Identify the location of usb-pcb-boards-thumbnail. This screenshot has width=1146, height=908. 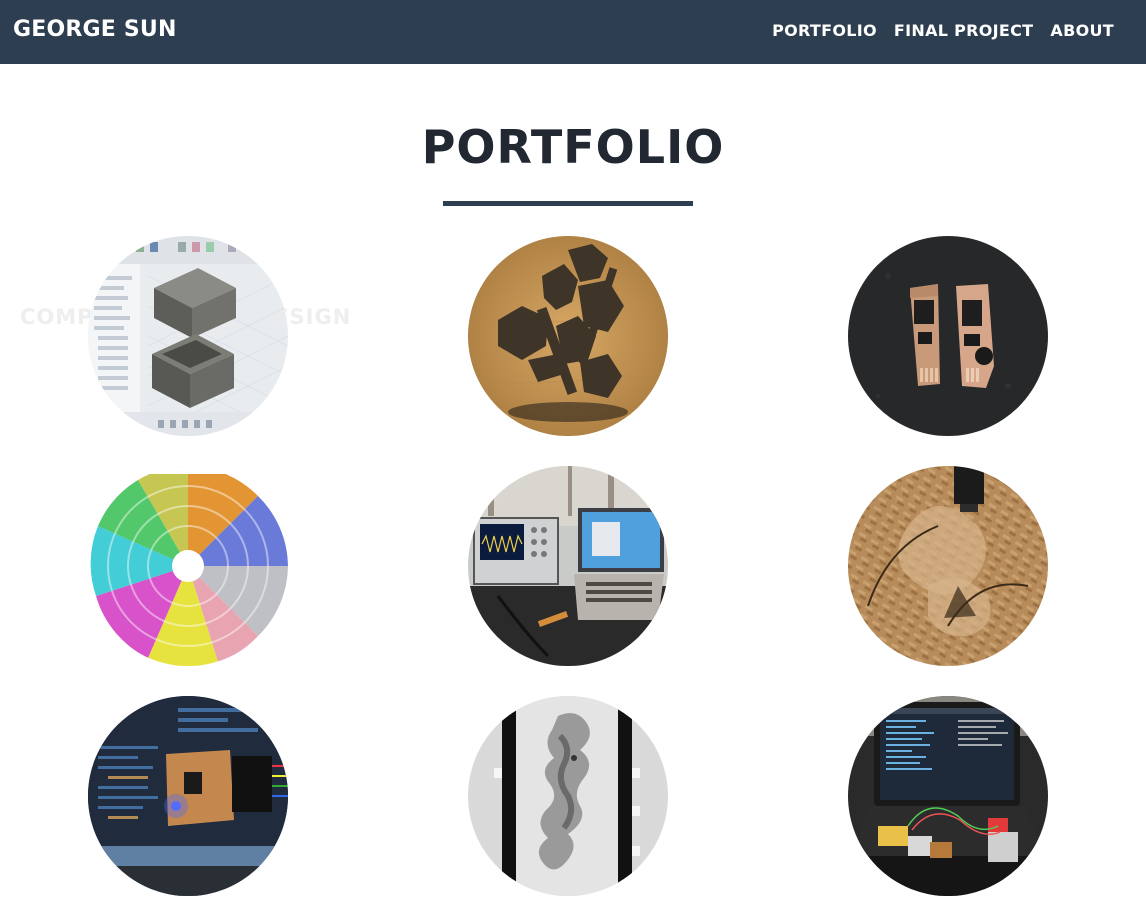
(948, 336).